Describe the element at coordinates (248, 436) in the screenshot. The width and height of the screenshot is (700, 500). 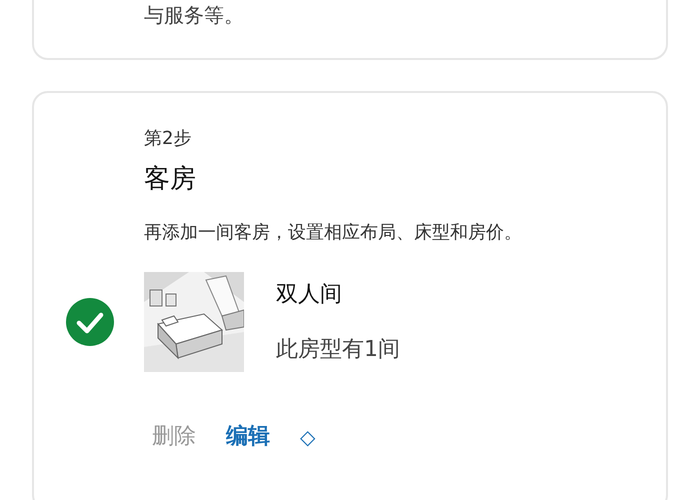
I see `edit-button: 编辑` at that location.